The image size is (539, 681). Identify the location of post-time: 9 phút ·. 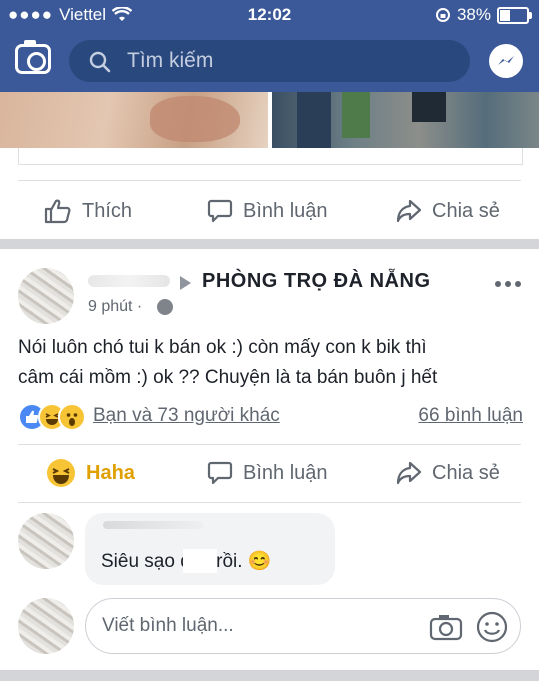
(115, 307).